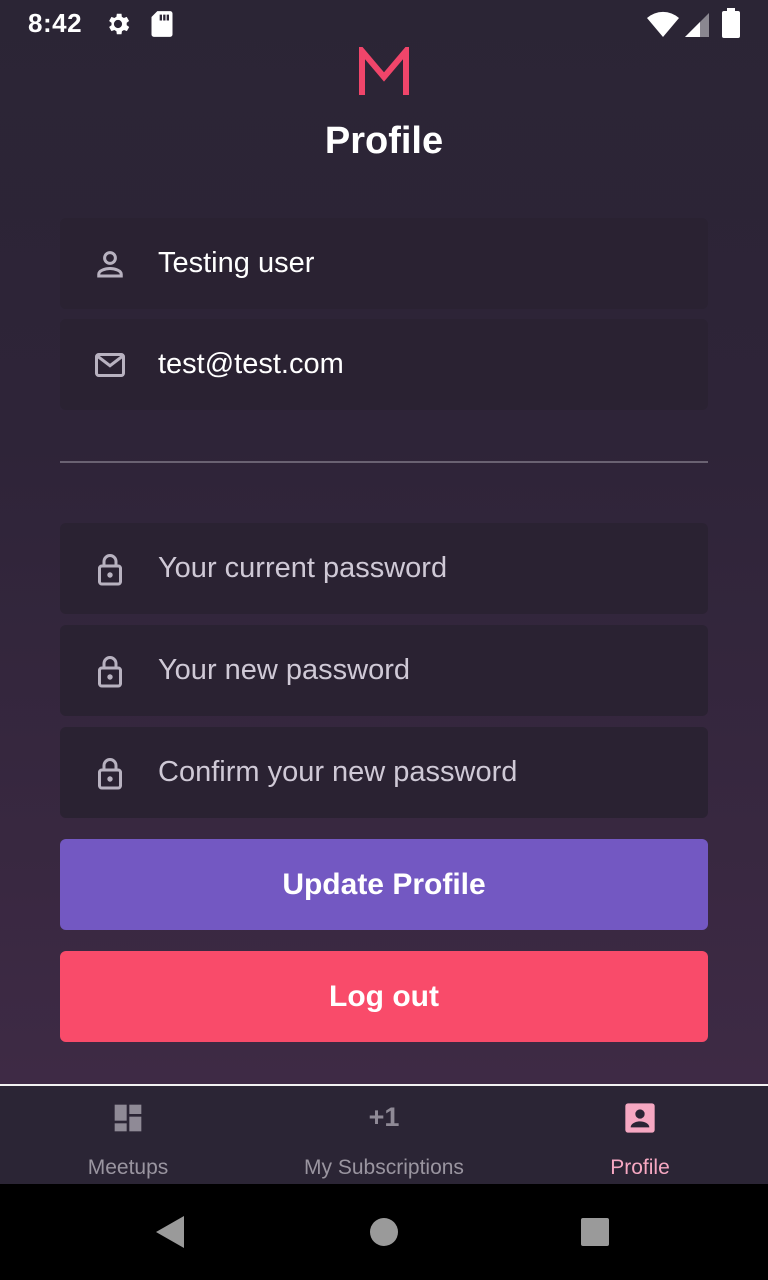  What do you see at coordinates (384, 24) in the screenshot?
I see `status-bar: 8:42` at bounding box center [384, 24].